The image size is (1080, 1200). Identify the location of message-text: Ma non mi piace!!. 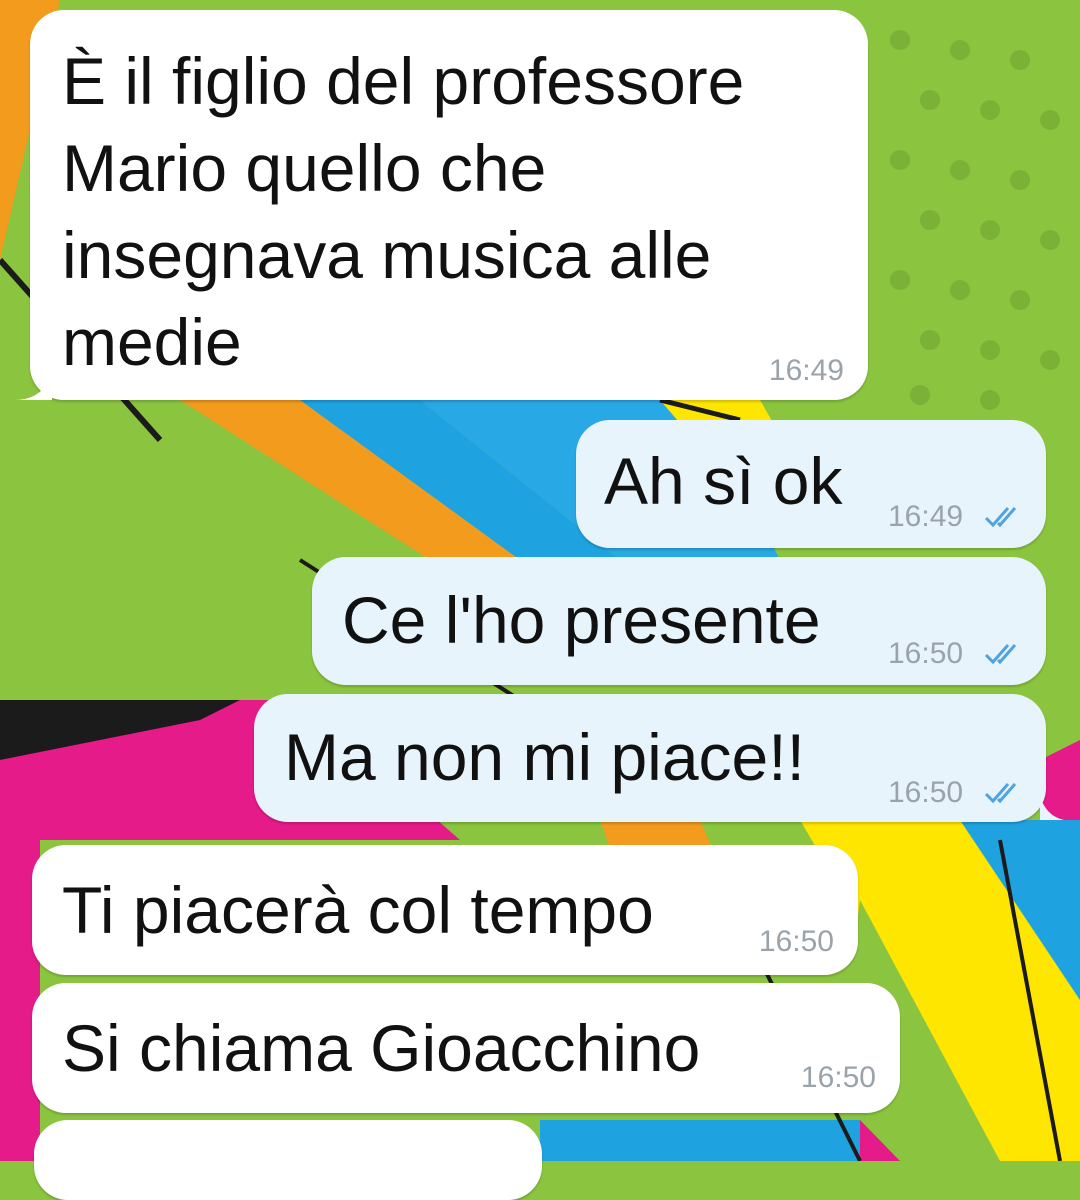
(544, 757).